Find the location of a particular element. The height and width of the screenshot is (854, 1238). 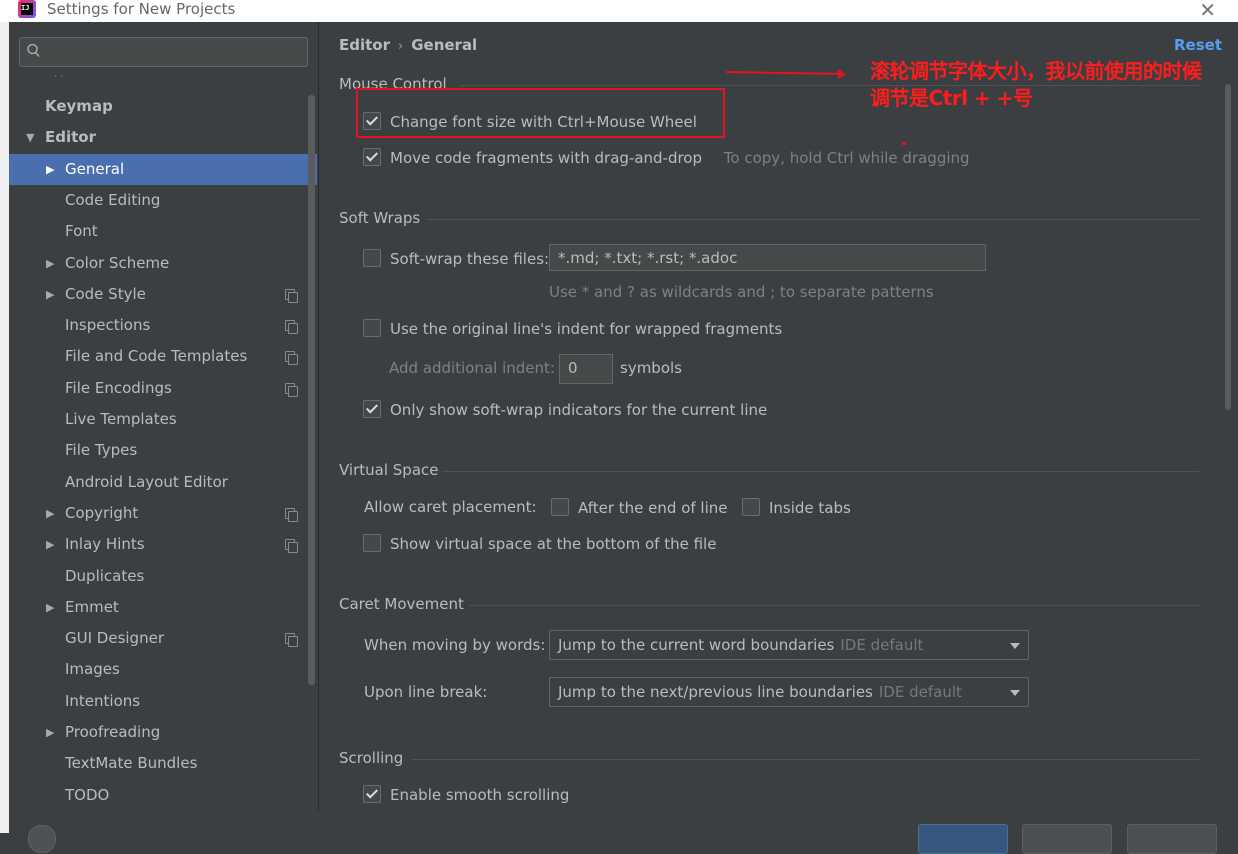

annotation-line-2: 调节是Ctrl + +号 is located at coordinates (951, 98).